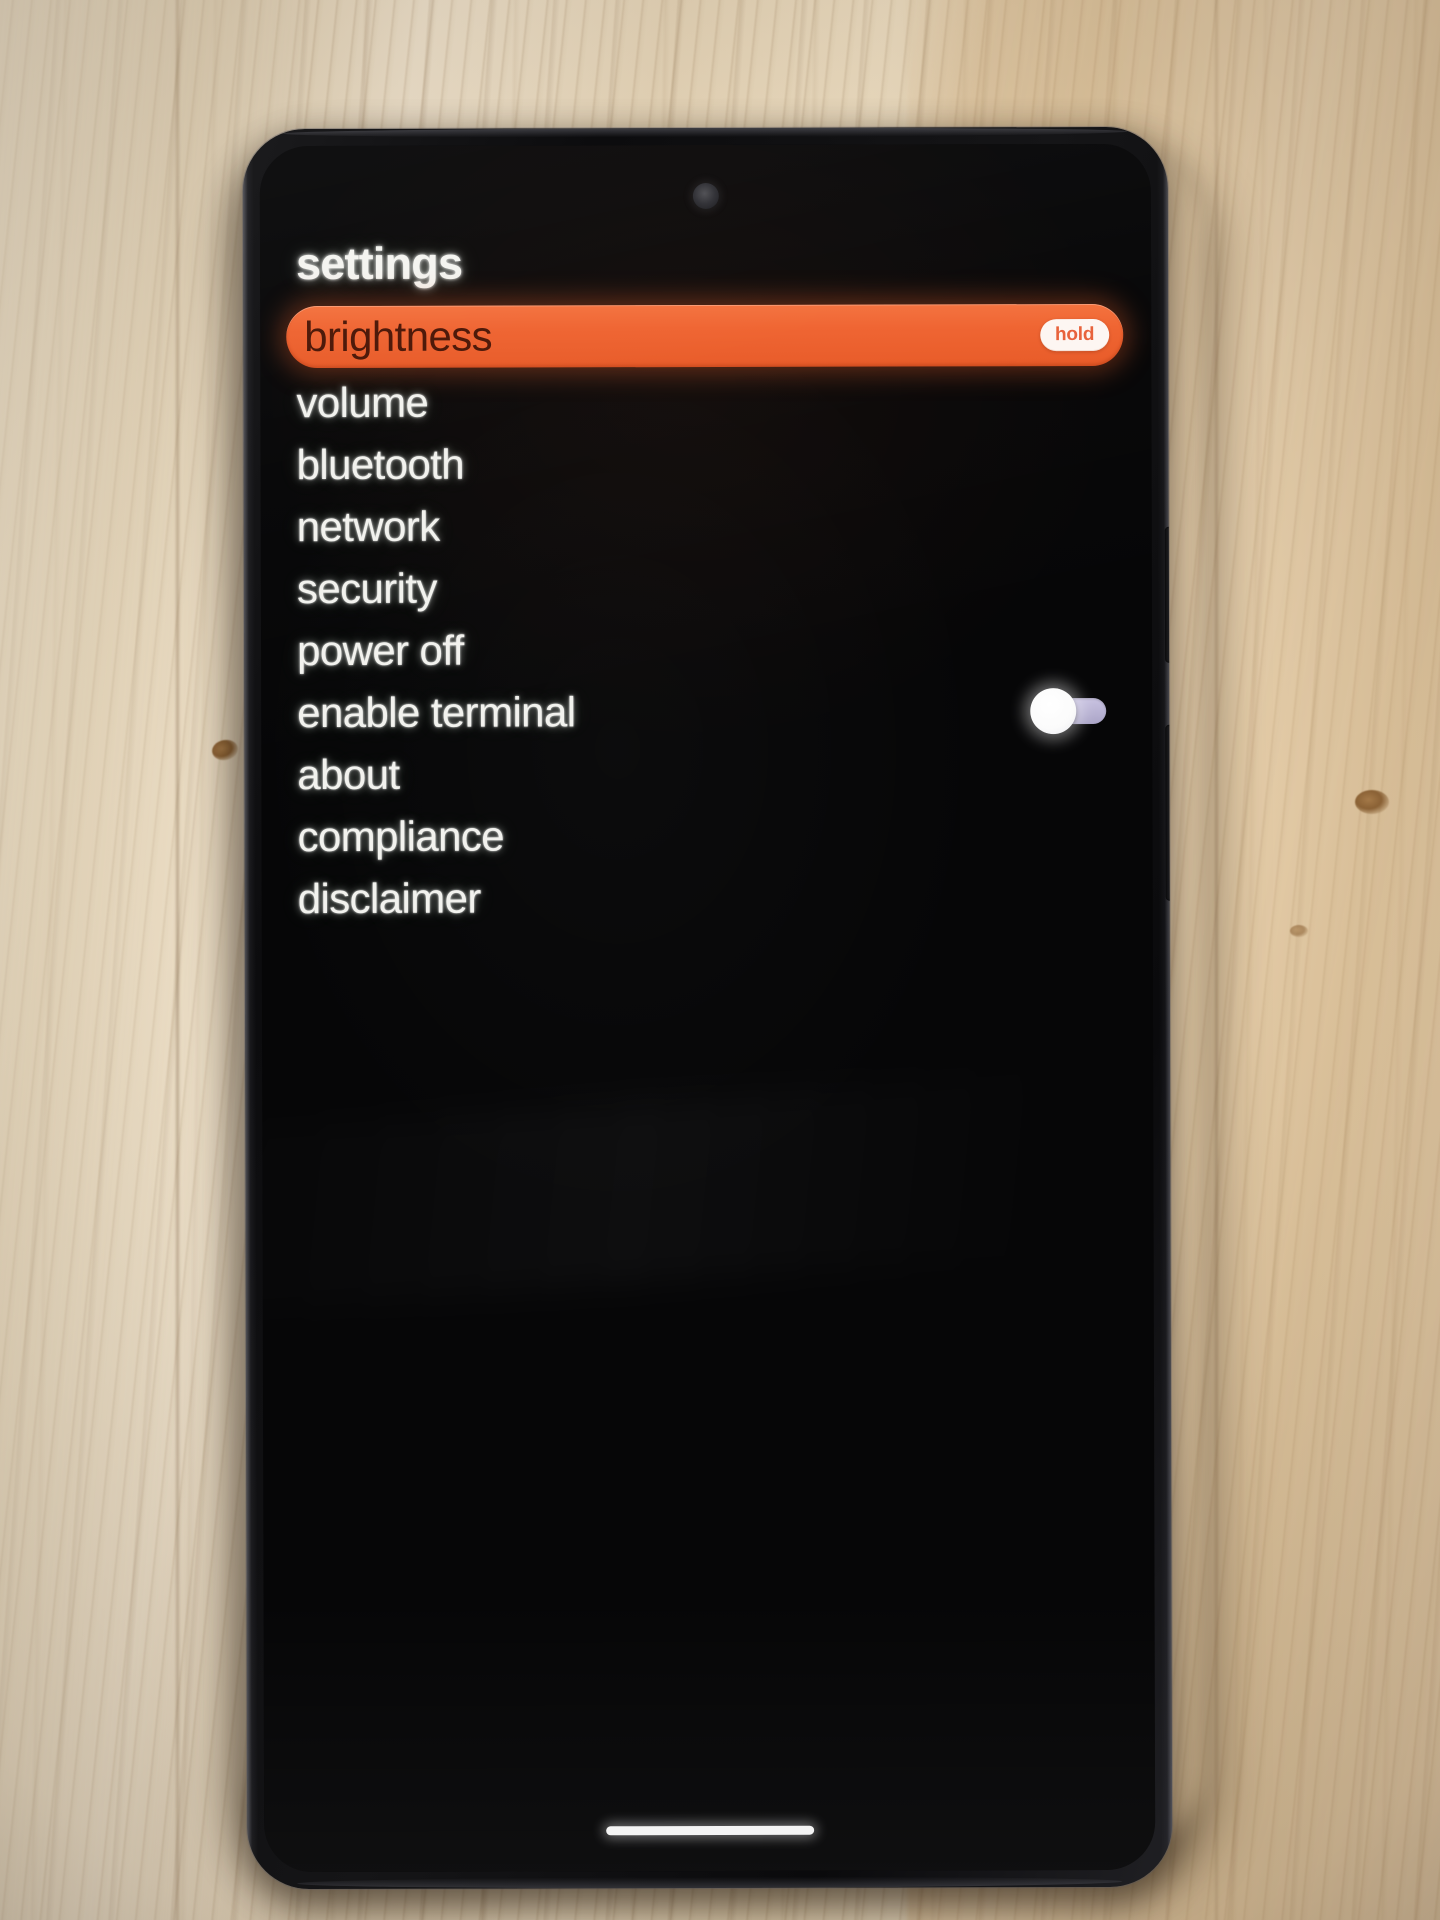  Describe the element at coordinates (710, 1882) in the screenshot. I see `phone-edge-highlight-bottom` at that location.